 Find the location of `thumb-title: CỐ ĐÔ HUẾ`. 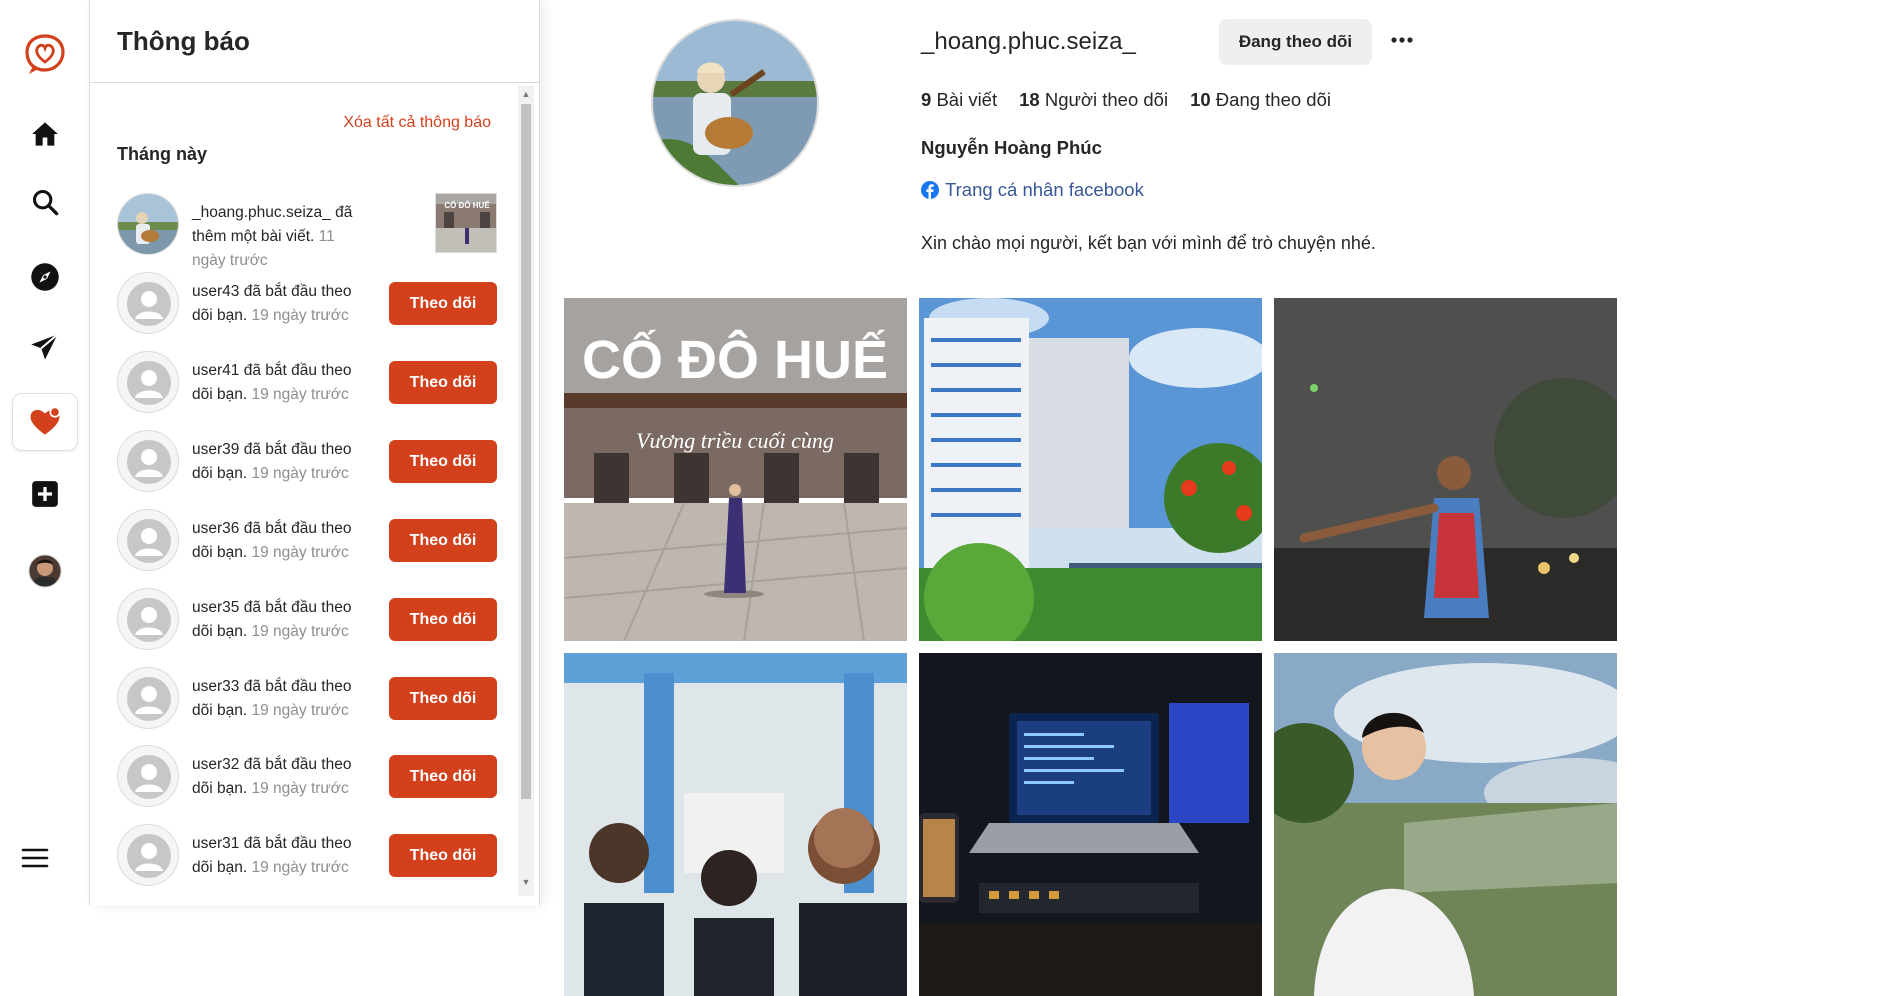

thumb-title: CỐ ĐÔ HUẾ is located at coordinates (467, 205).